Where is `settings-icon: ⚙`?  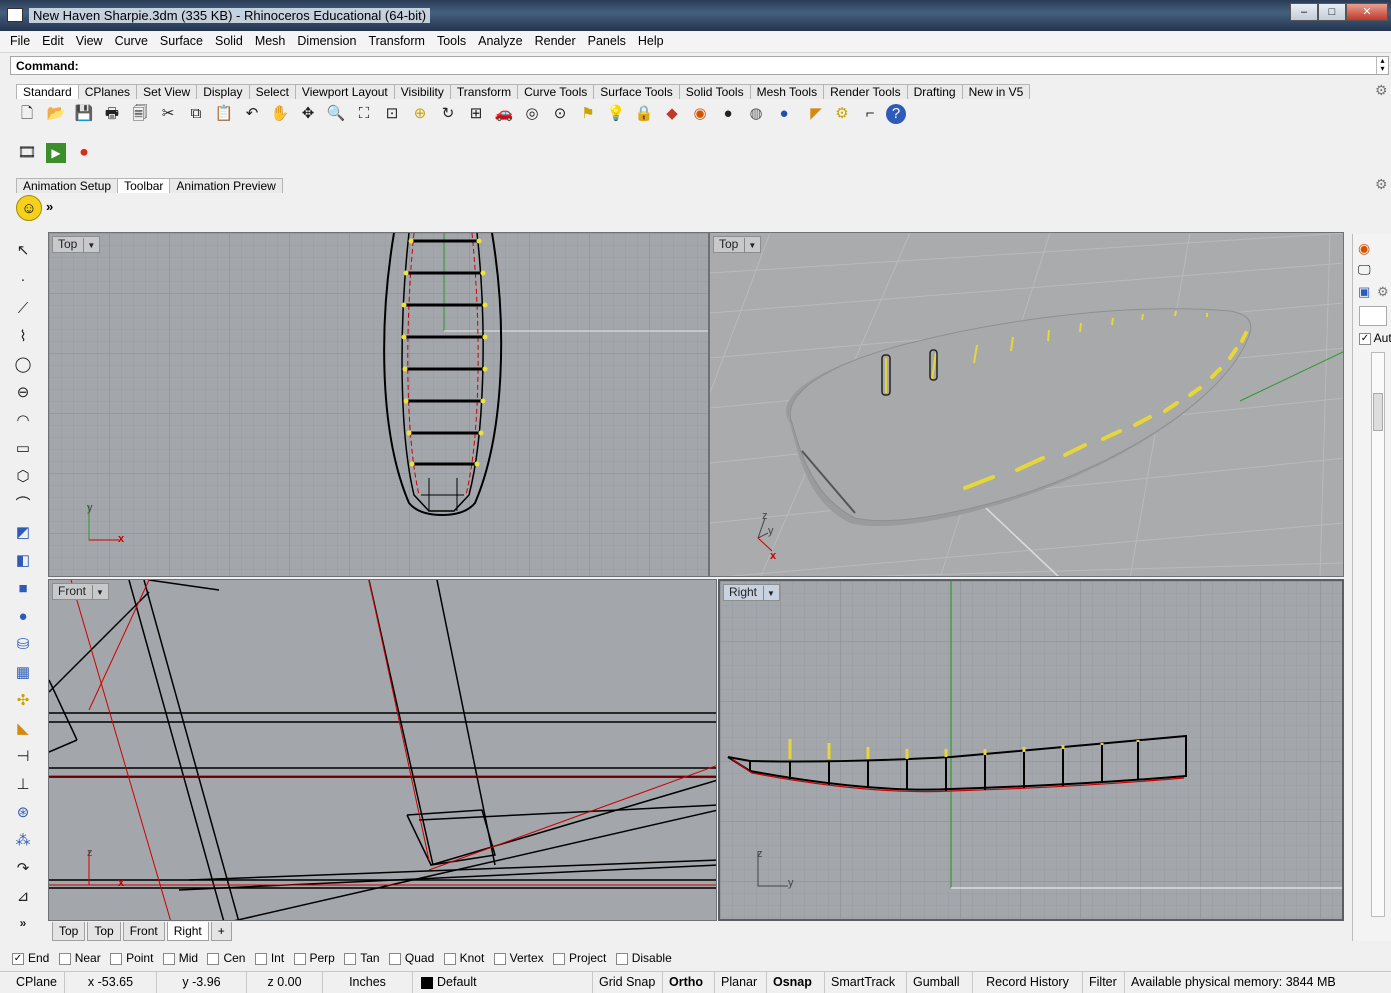 settings-icon: ⚙ is located at coordinates (842, 114).